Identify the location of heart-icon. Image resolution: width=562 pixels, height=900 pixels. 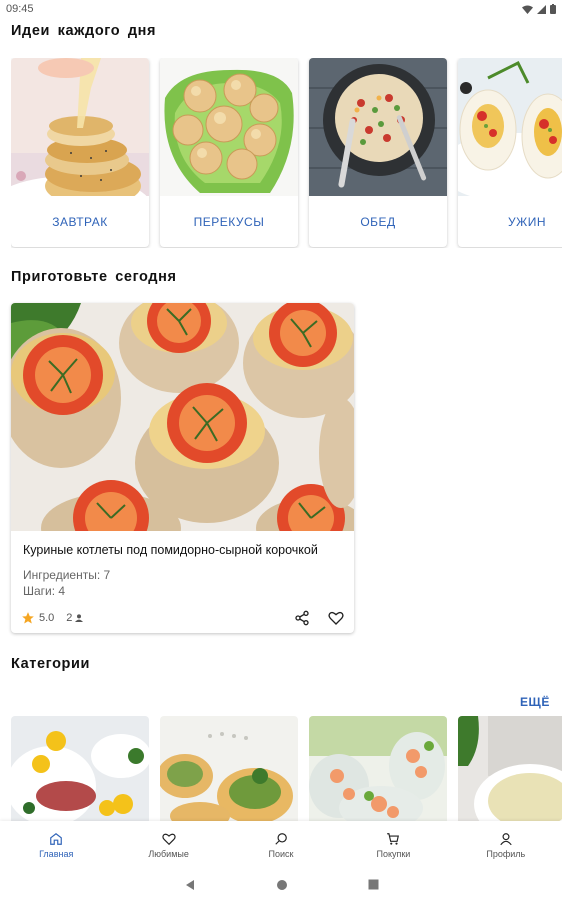
(168, 839).